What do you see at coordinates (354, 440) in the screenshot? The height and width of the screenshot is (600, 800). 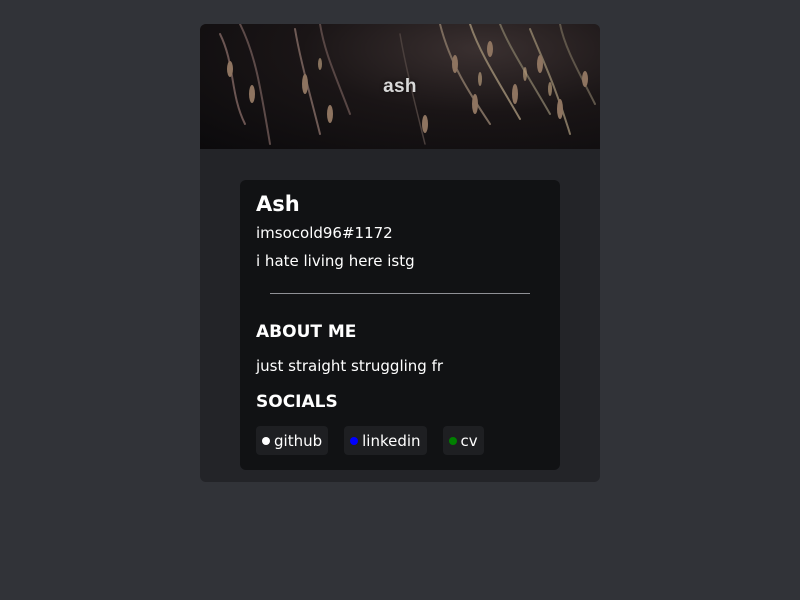 I see `linkedin-dot-icon` at bounding box center [354, 440].